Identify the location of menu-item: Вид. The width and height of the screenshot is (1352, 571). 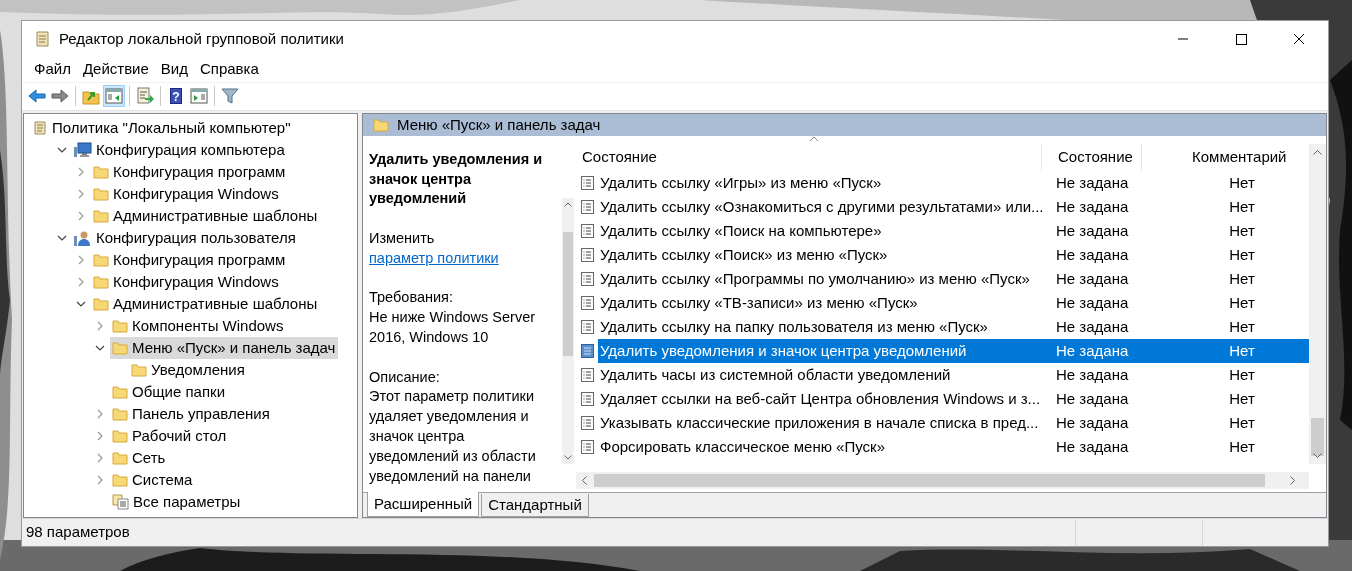
(174, 69).